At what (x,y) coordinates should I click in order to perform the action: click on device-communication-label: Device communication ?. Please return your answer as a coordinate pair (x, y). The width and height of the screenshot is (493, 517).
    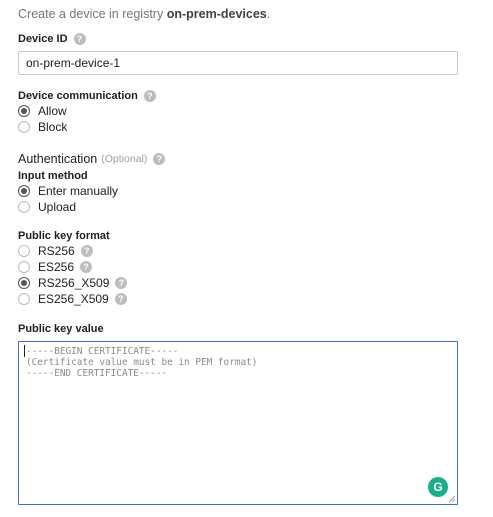
    Looking at the image, I should click on (87, 96).